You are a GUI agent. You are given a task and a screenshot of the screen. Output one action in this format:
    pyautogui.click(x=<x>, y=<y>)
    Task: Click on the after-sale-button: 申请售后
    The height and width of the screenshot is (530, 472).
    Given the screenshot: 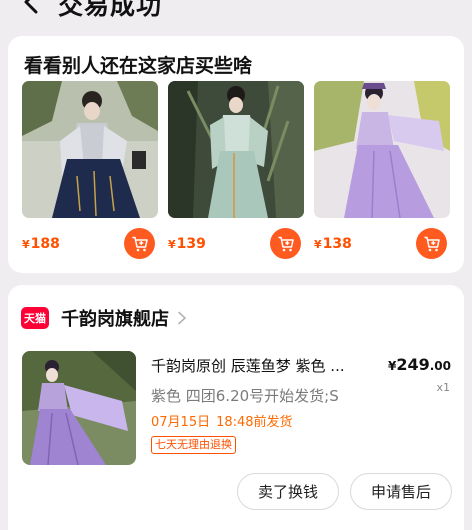 What is the action you would take?
    pyautogui.click(x=401, y=491)
    